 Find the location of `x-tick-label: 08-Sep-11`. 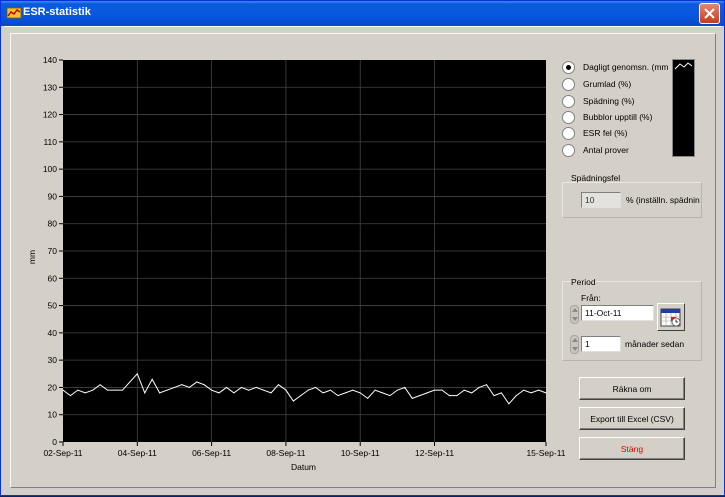

x-tick-label: 08-Sep-11 is located at coordinates (285, 453).